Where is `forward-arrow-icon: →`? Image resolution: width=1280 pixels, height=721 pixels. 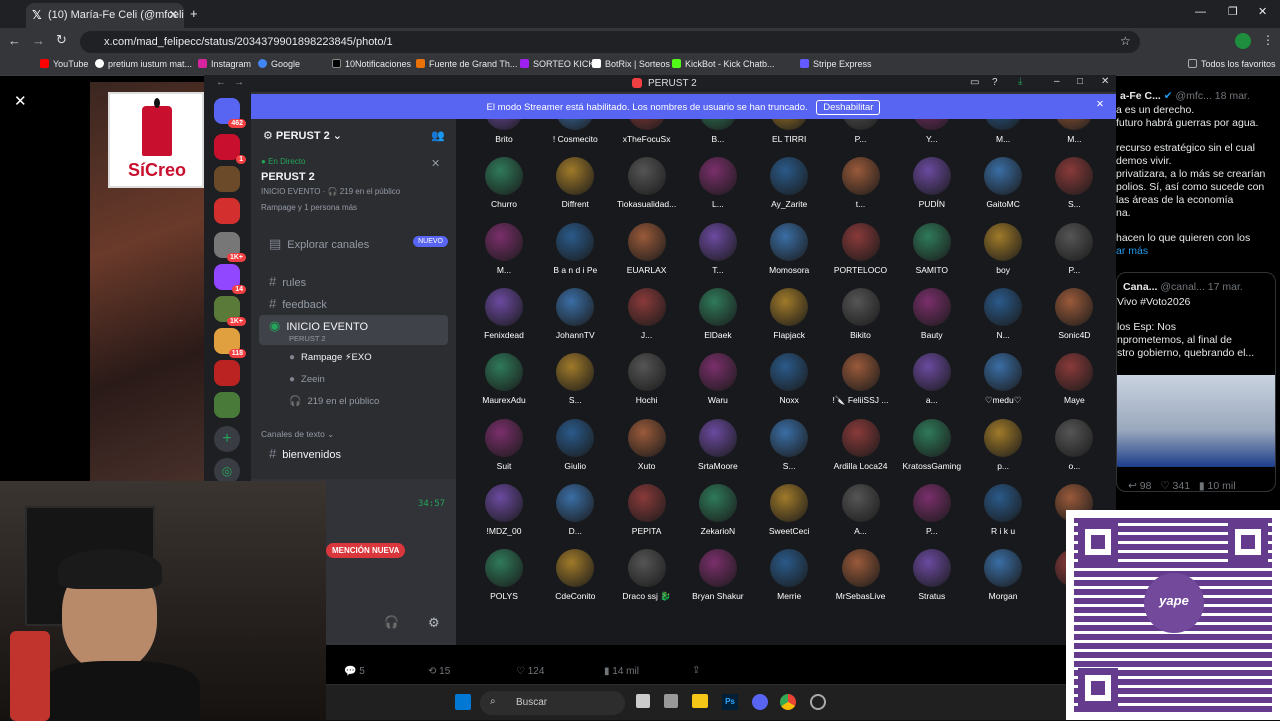 forward-arrow-icon: → is located at coordinates (239, 82).